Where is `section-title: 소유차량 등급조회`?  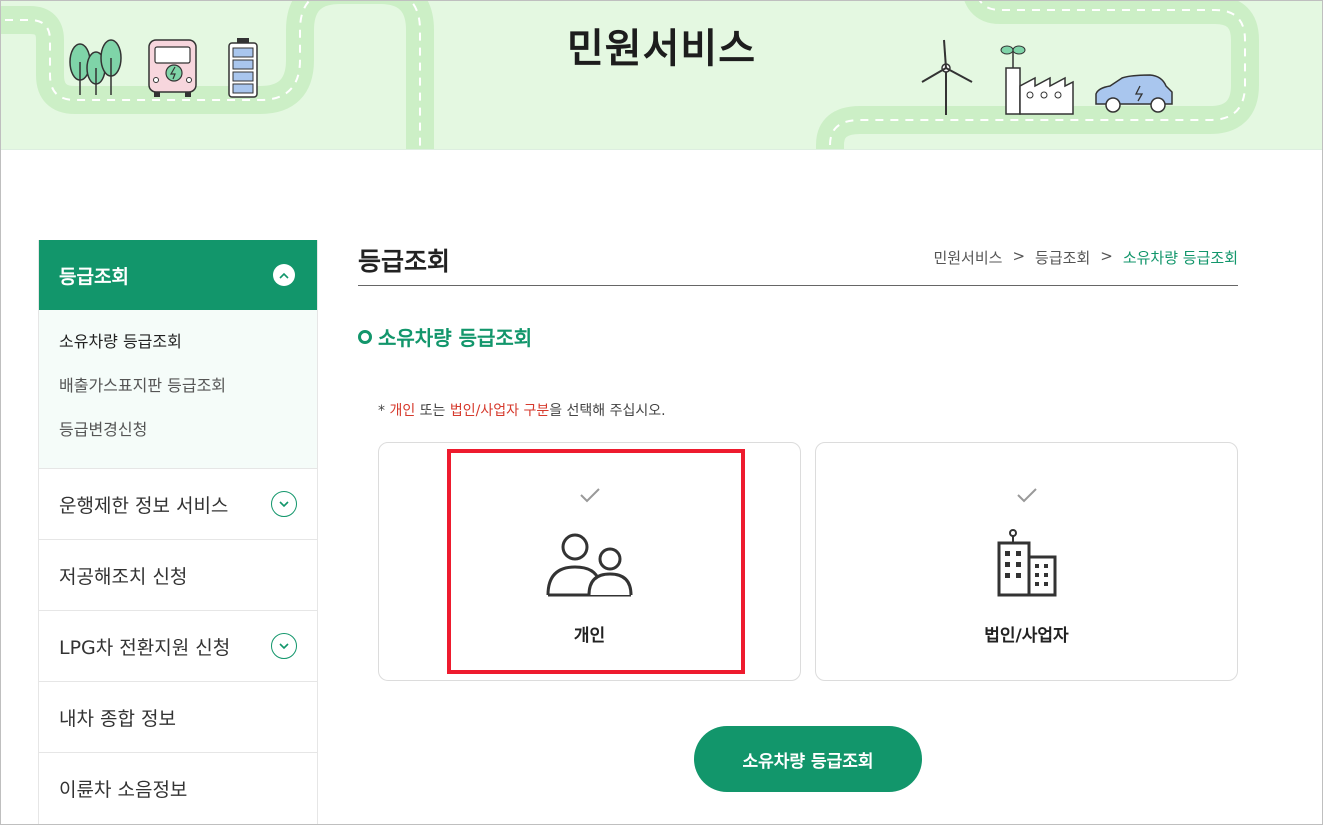
section-title: 소유차량 등급조회 is located at coordinates (445, 336).